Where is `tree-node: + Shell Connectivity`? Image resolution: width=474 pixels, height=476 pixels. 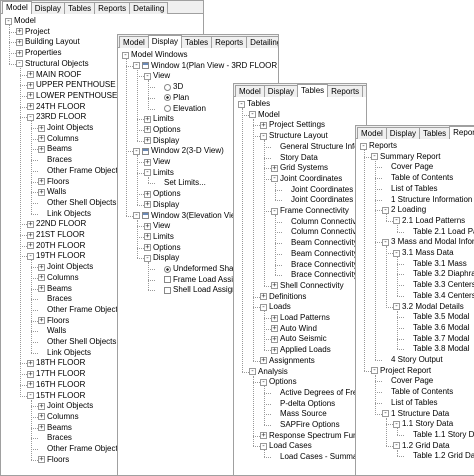
tree-node: + Shell Connectivity is located at coordinates (307, 286).